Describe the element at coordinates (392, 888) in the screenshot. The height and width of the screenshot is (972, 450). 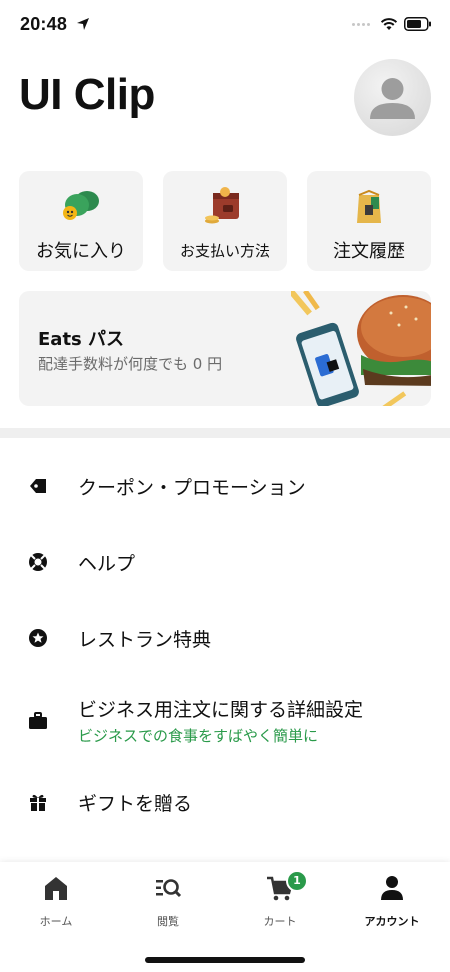
I see `account-icon` at that location.